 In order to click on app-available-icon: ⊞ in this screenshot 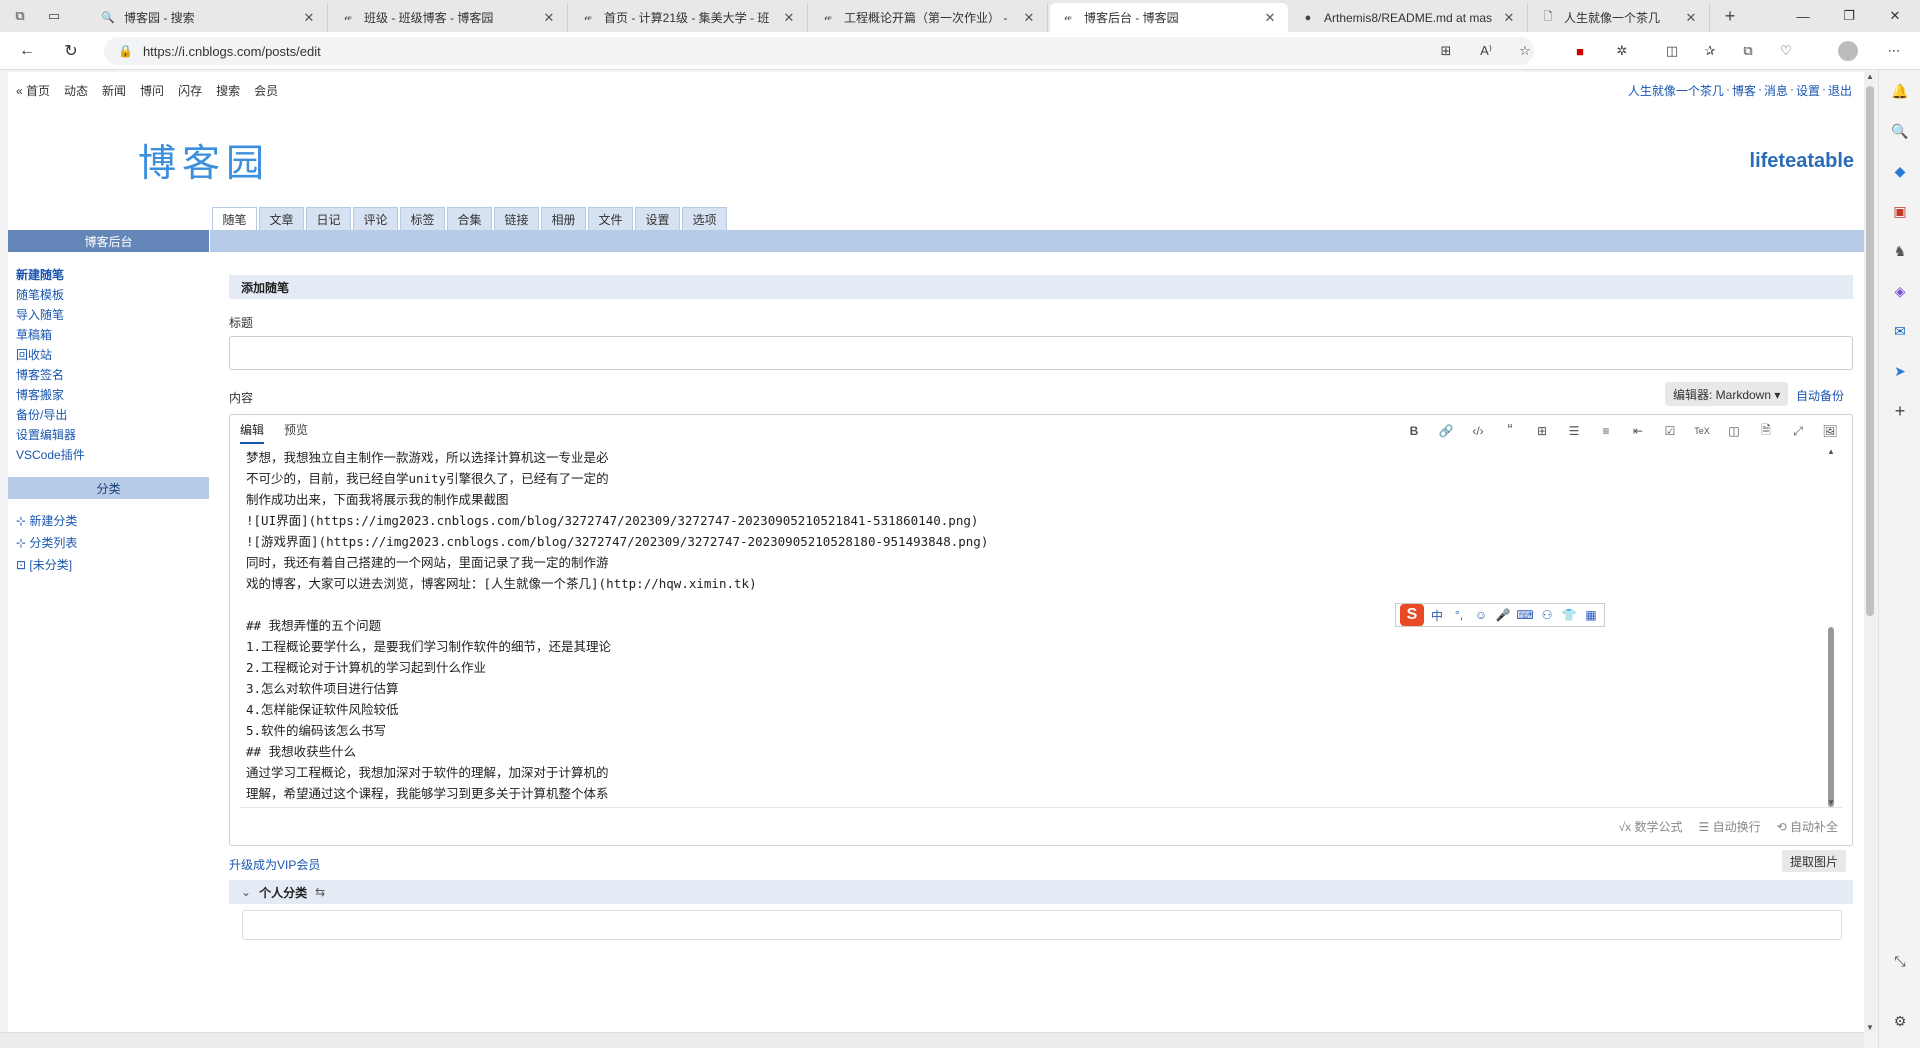, I will do `click(1446, 51)`.